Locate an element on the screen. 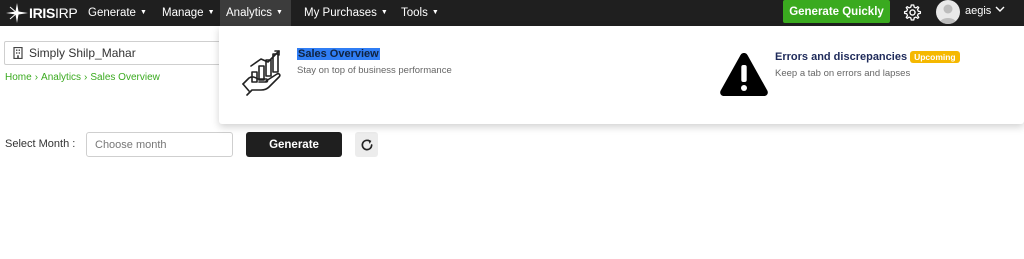  warning-triangle-icon is located at coordinates (744, 74).